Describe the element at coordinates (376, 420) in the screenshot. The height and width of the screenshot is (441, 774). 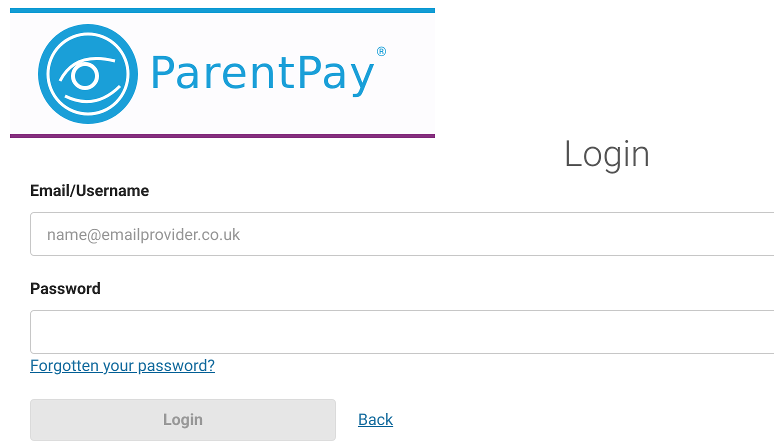
I see `back-link: Back` at that location.